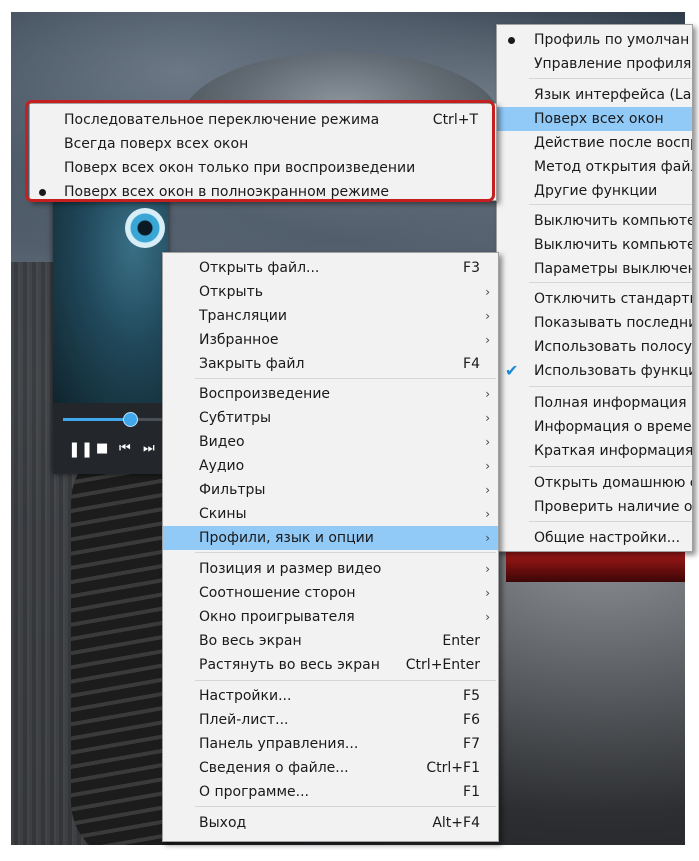 Image resolution: width=699 pixels, height=861 pixels. What do you see at coordinates (232, 490) in the screenshot?
I see `menu-item-label: Фильтры` at bounding box center [232, 490].